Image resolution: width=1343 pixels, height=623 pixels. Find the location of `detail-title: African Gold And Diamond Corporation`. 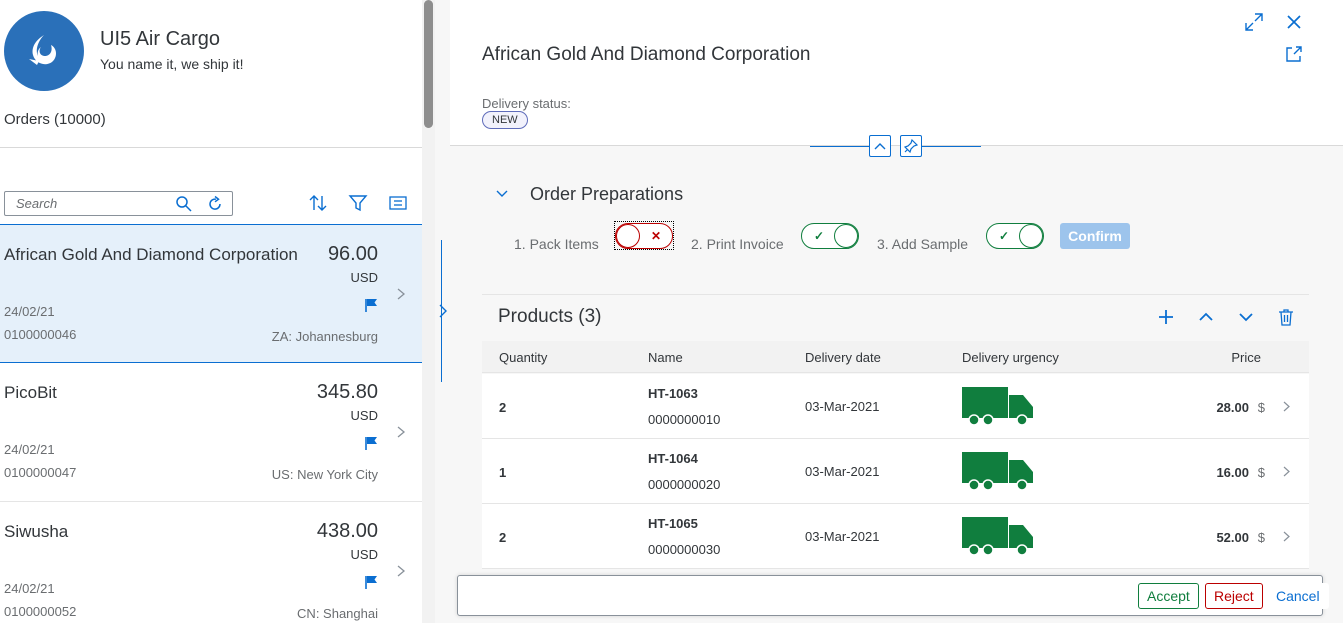

detail-title: African Gold And Diamond Corporation is located at coordinates (646, 54).